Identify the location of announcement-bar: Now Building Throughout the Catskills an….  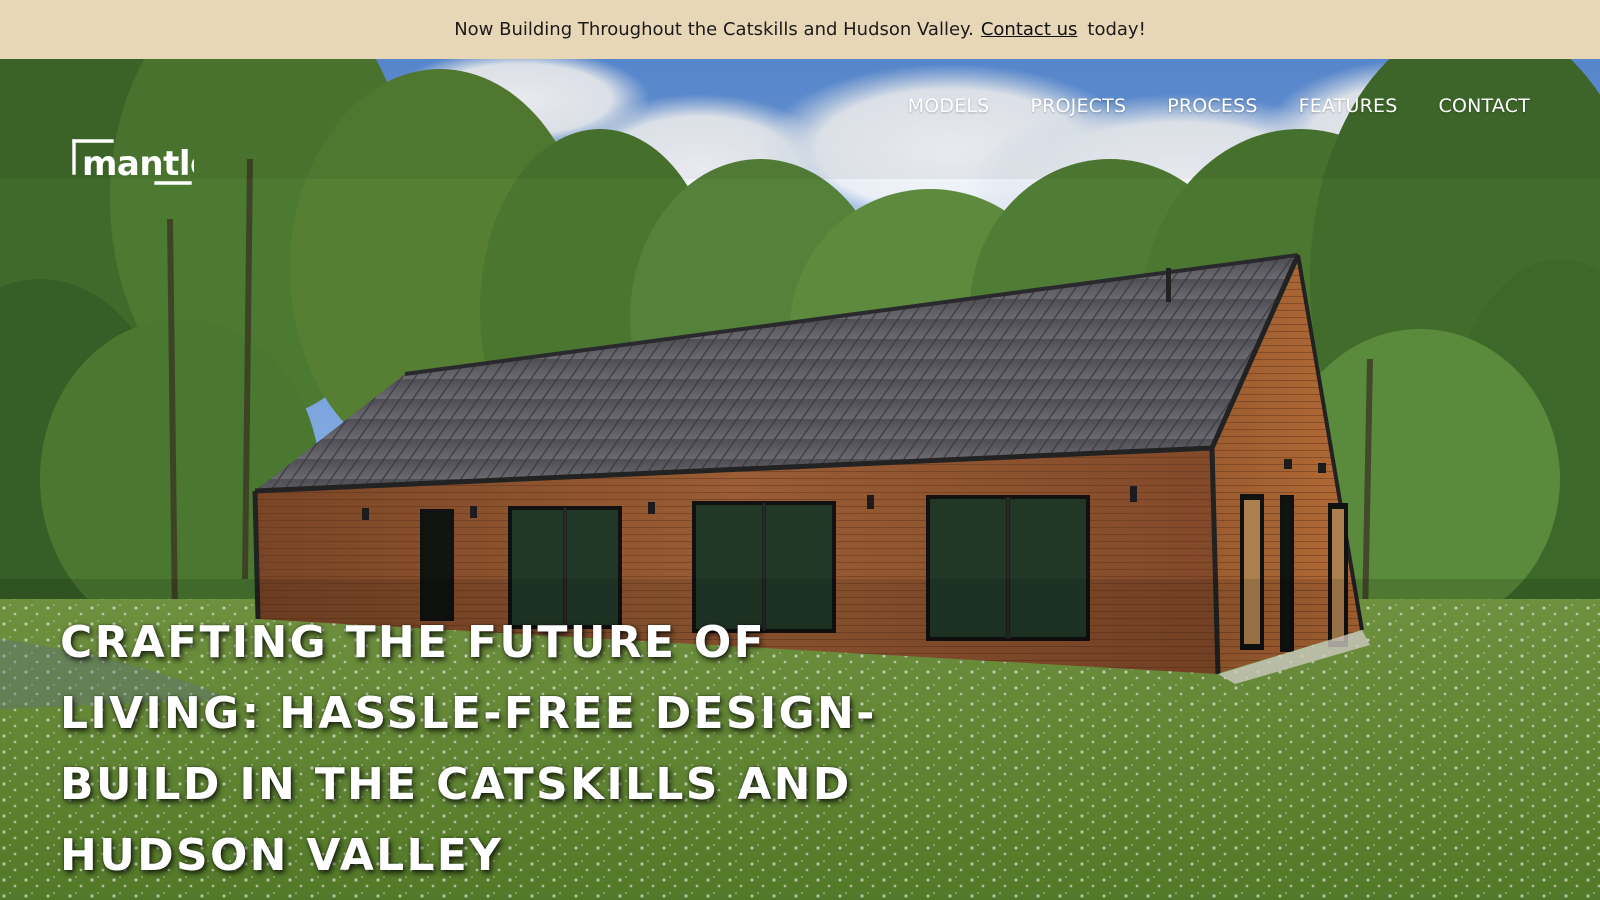
(800, 29).